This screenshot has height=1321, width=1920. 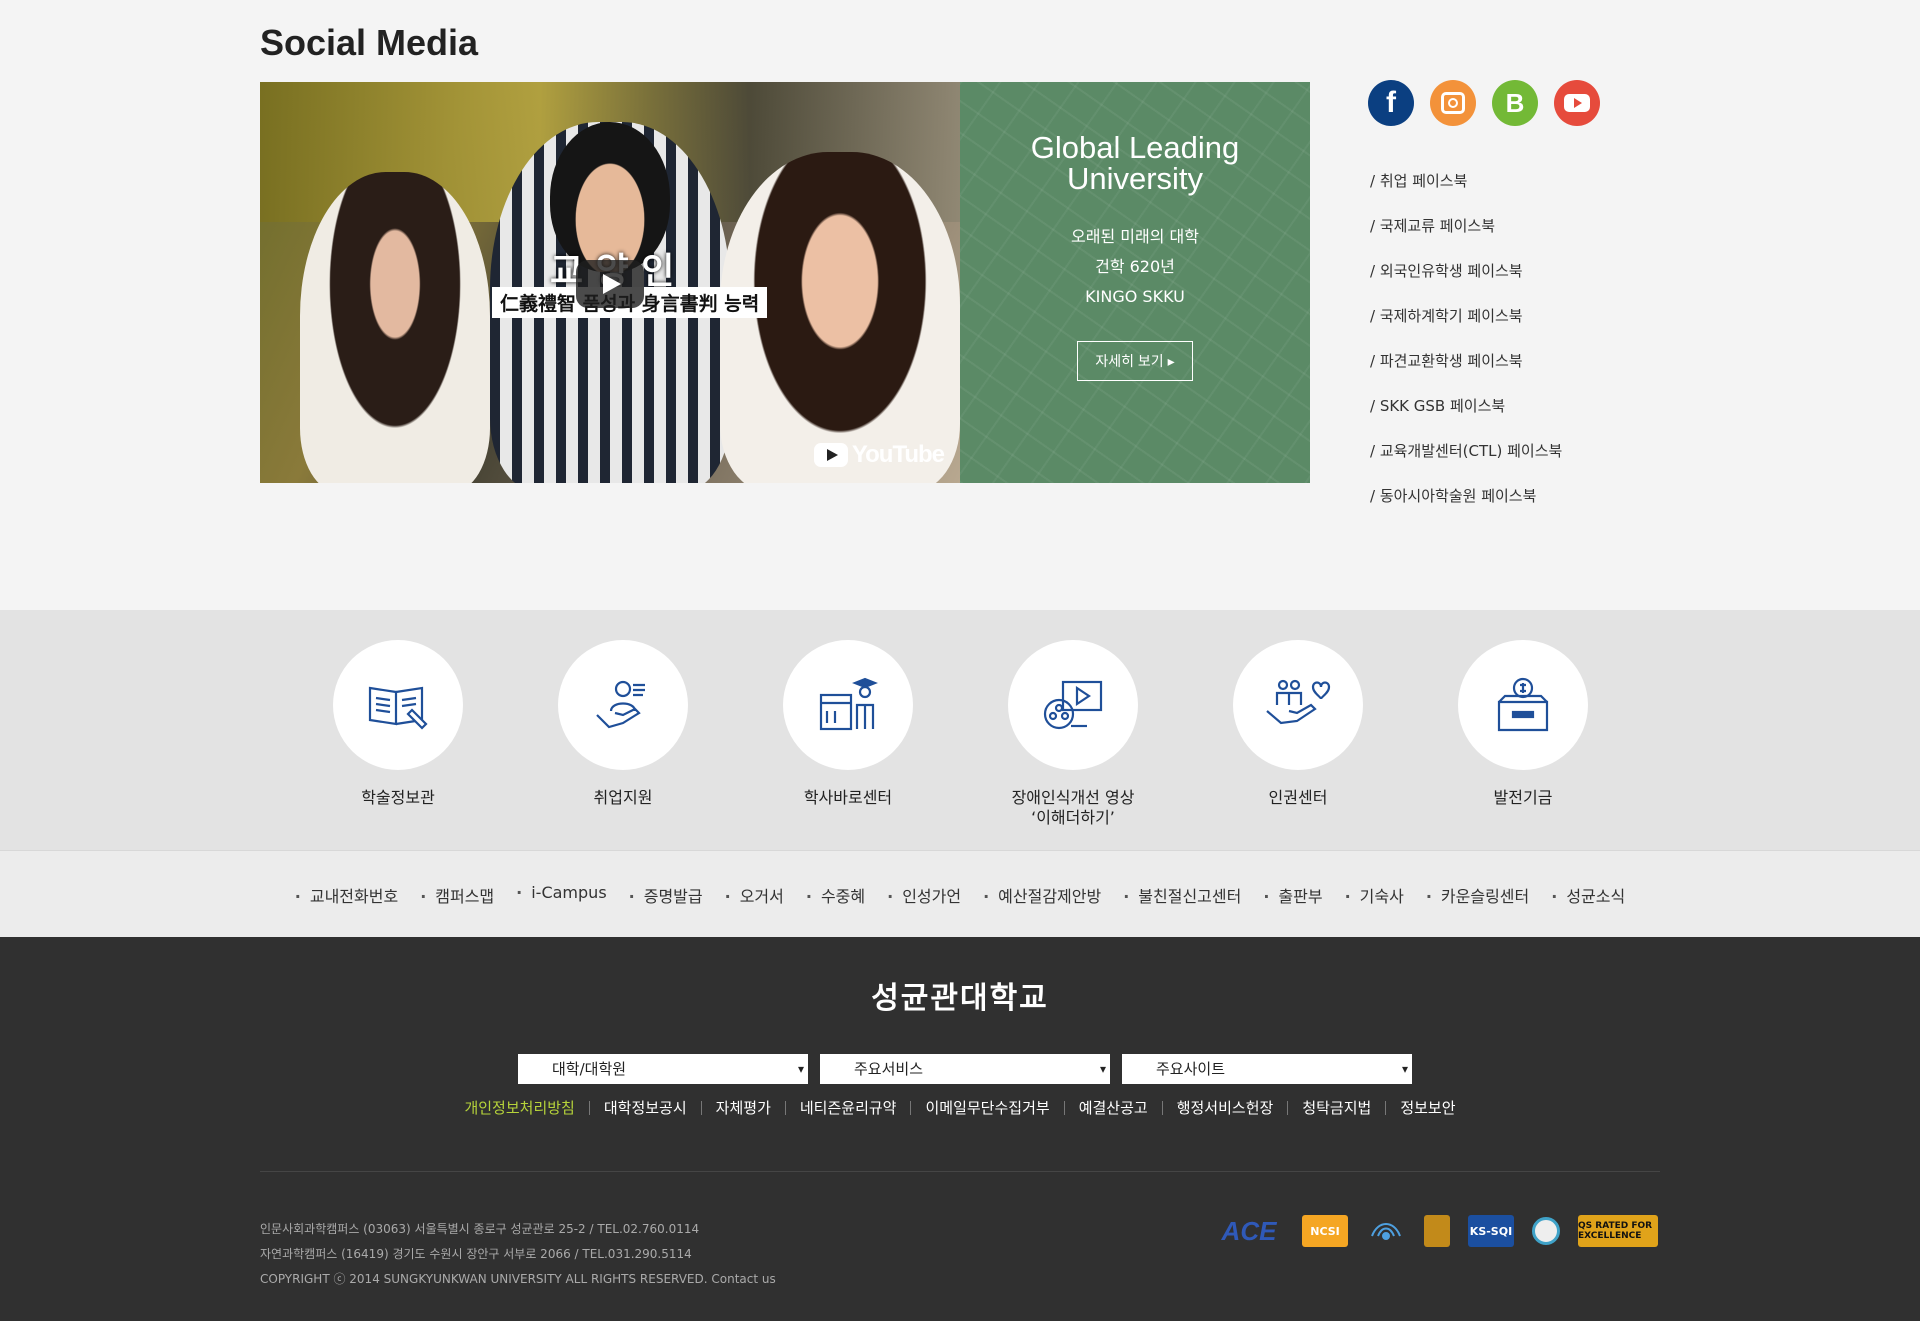 What do you see at coordinates (519, 1108) in the screenshot?
I see `policy-link-privacy: 개인정보처리방침` at bounding box center [519, 1108].